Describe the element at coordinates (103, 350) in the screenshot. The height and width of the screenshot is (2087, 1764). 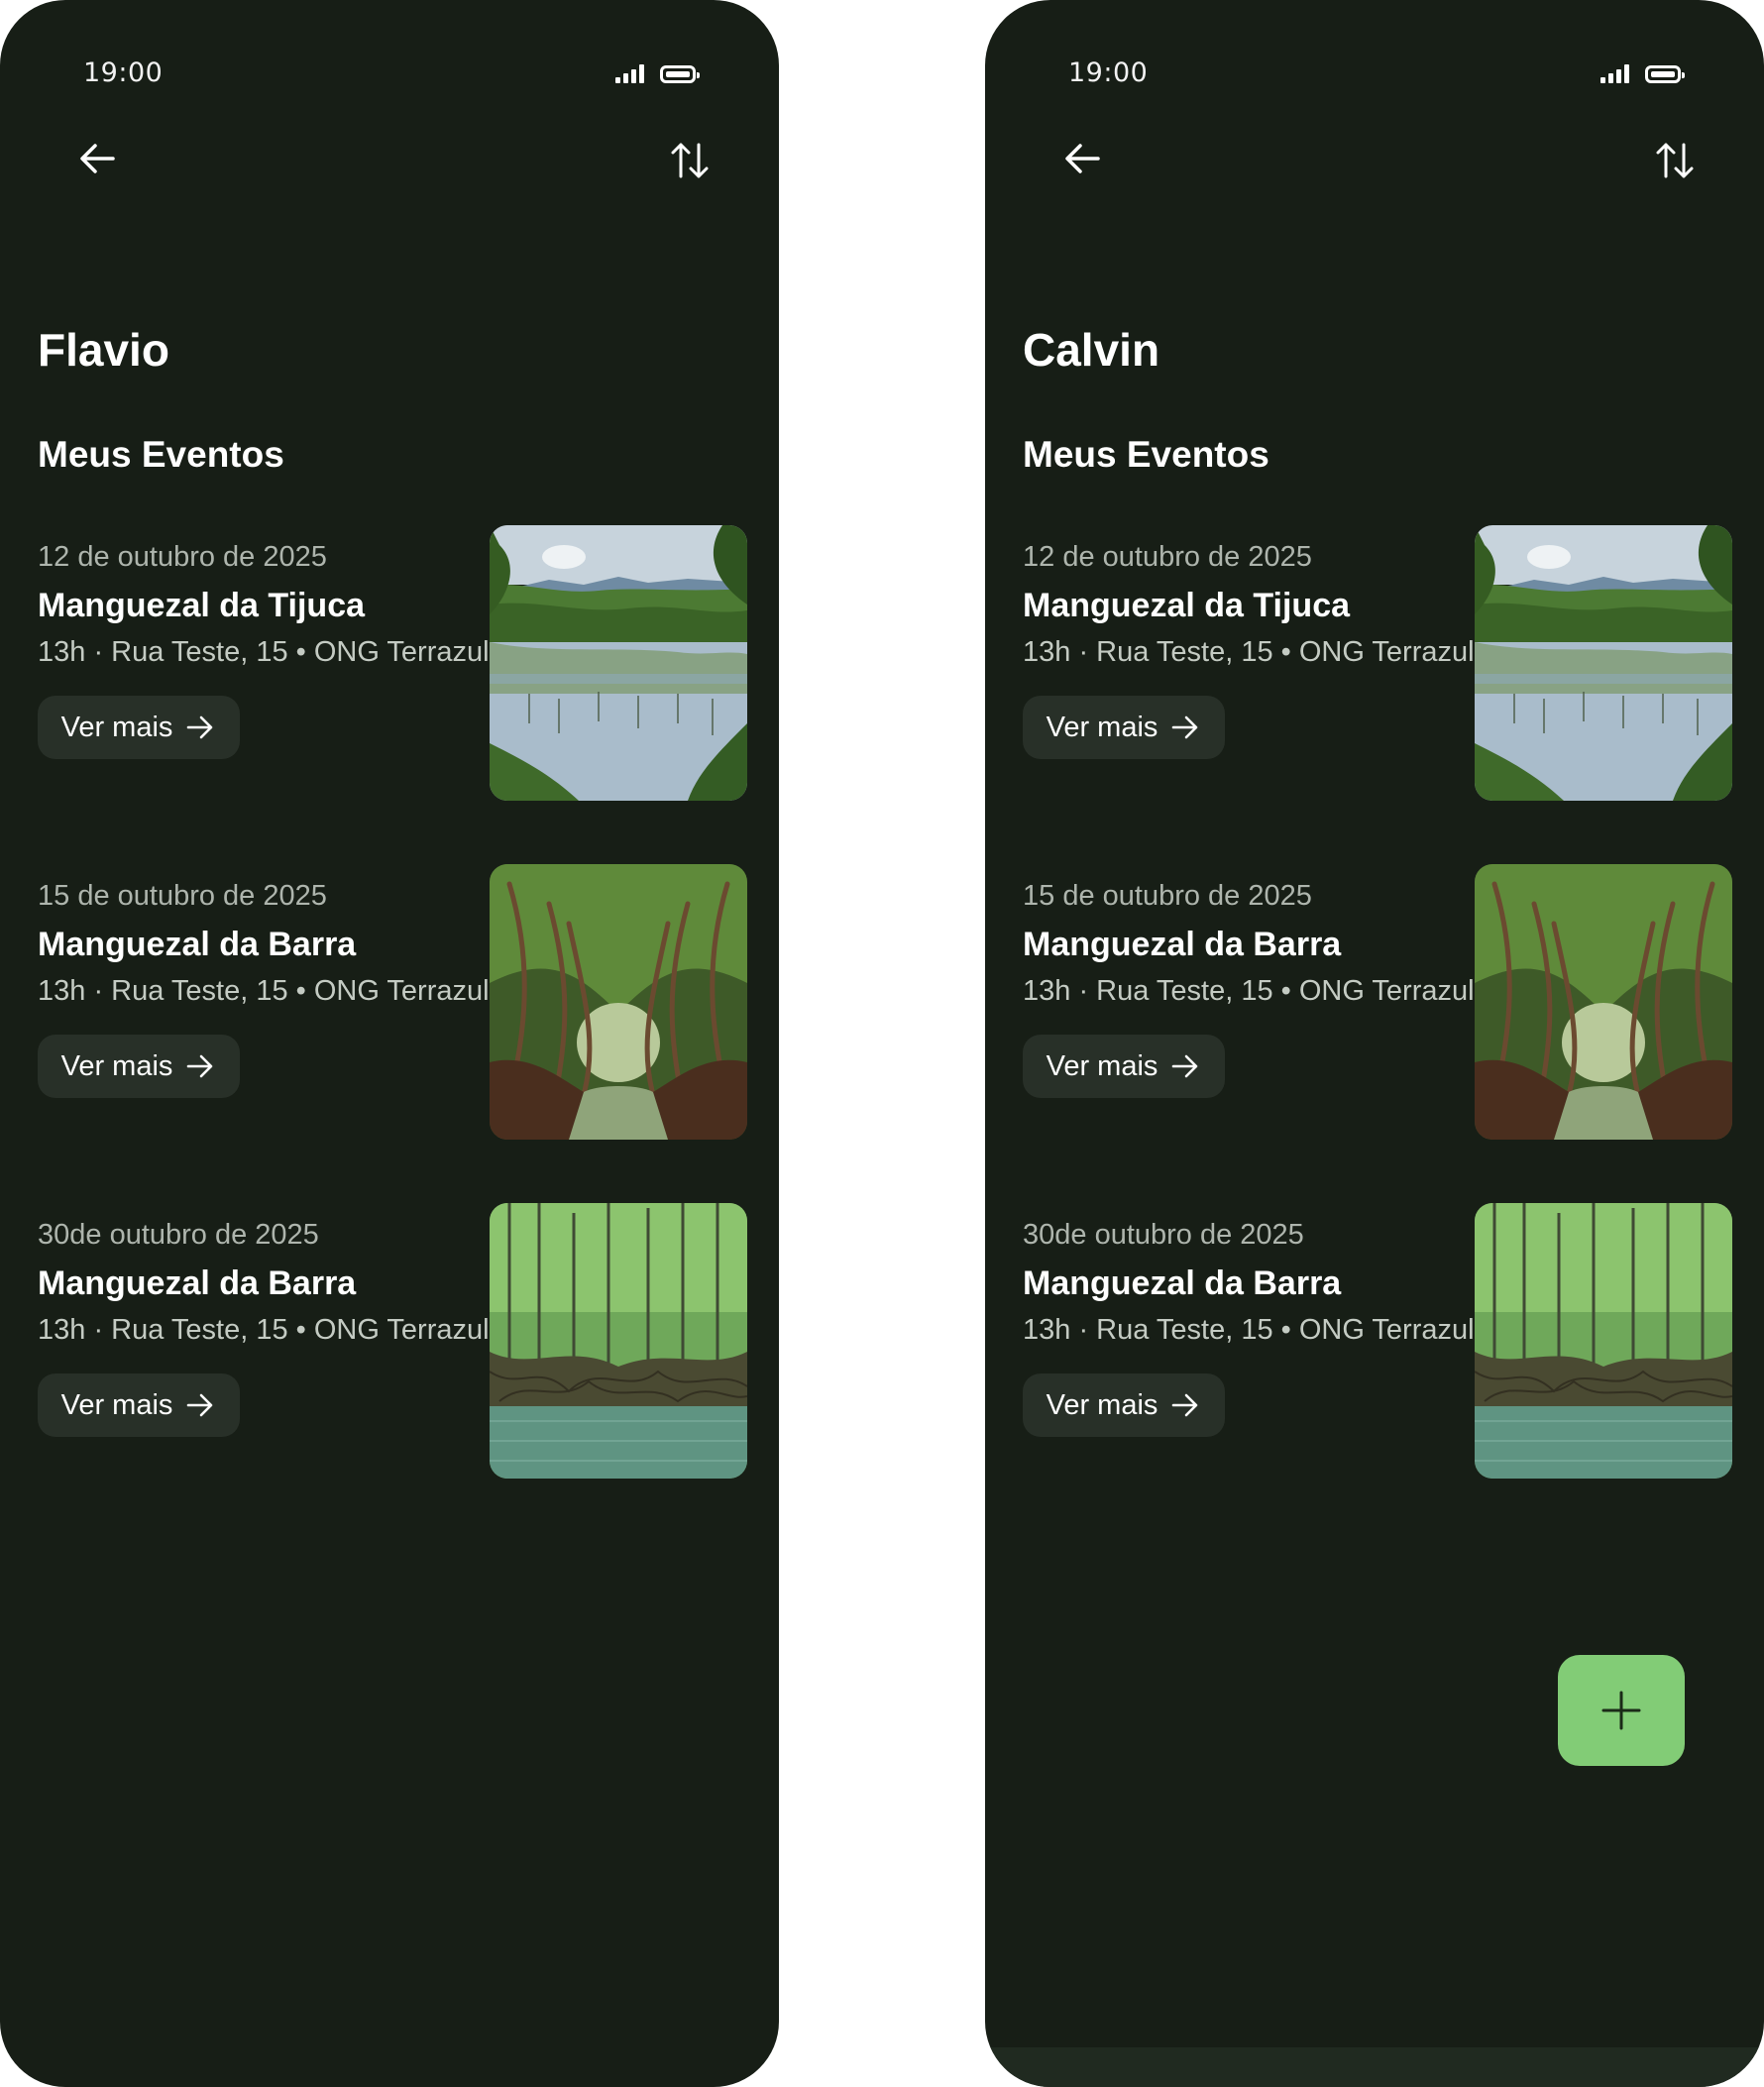
I see `user-name: Flavio` at that location.